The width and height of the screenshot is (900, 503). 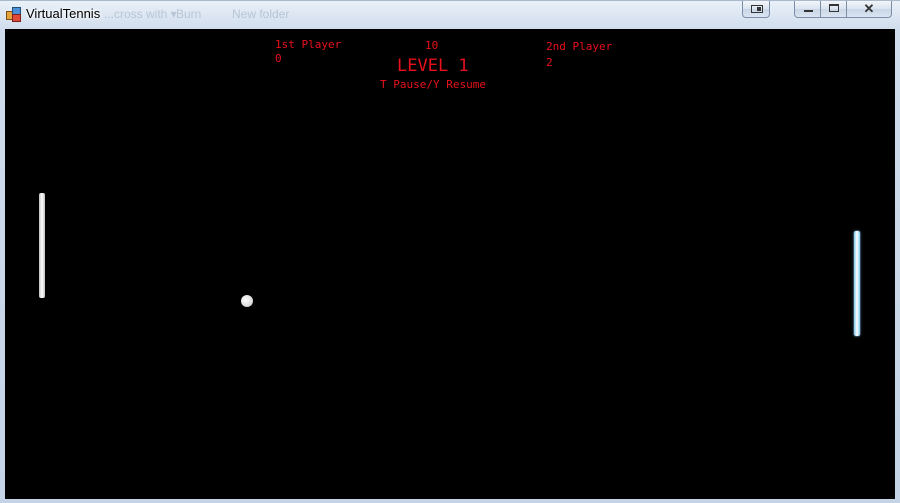 I want to click on maximize-button, so click(x=834, y=9).